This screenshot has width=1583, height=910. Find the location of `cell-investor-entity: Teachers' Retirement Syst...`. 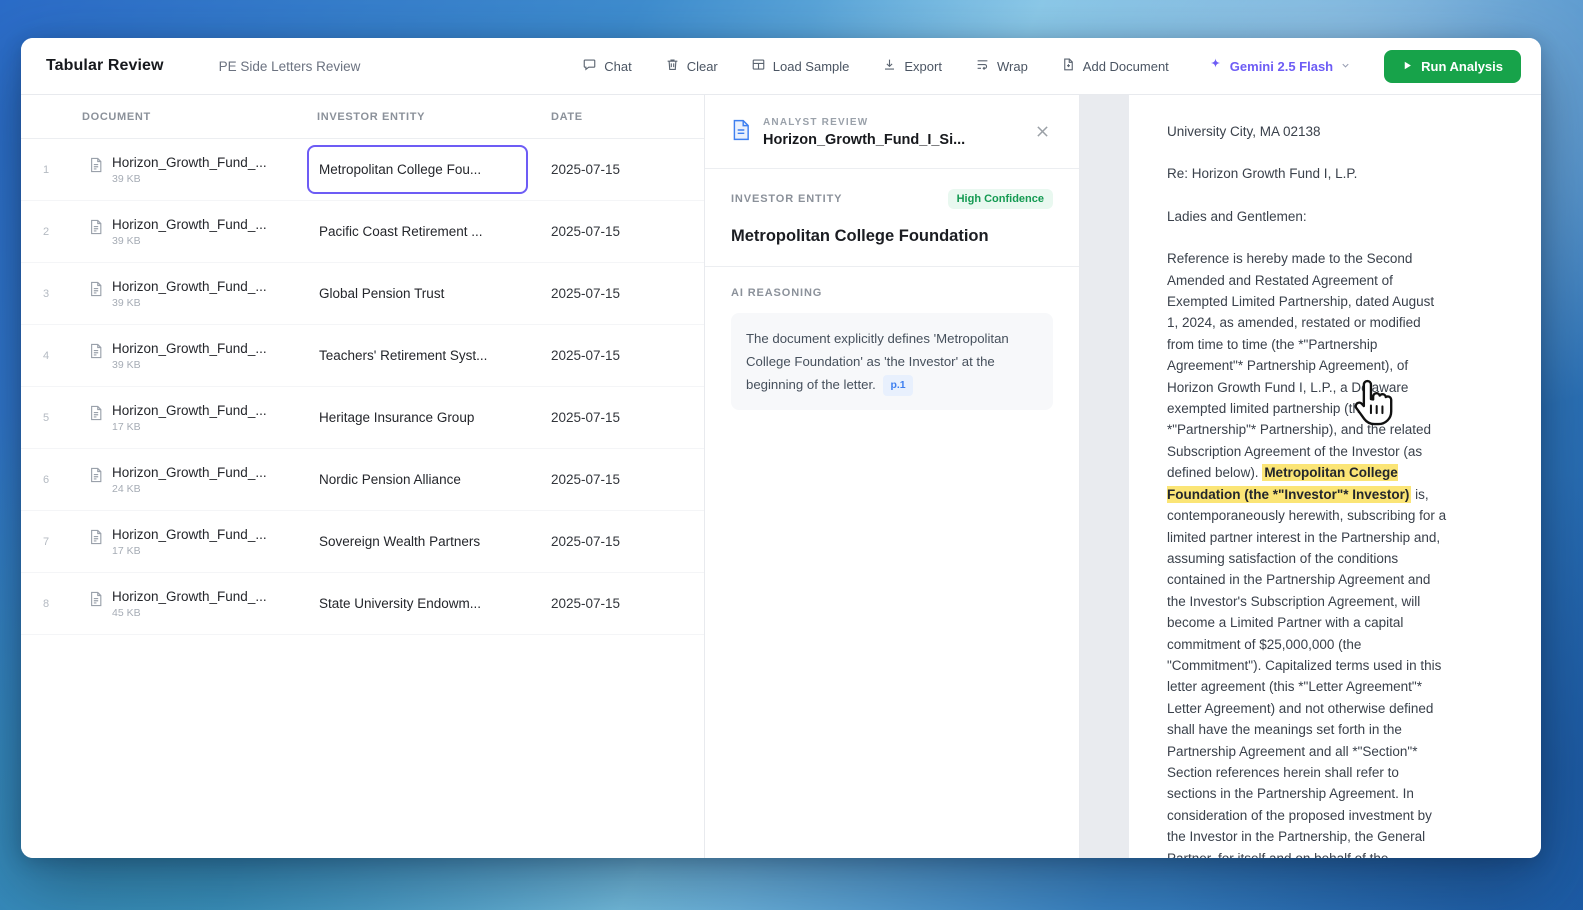

cell-investor-entity: Teachers' Retirement Syst... is located at coordinates (419, 355).